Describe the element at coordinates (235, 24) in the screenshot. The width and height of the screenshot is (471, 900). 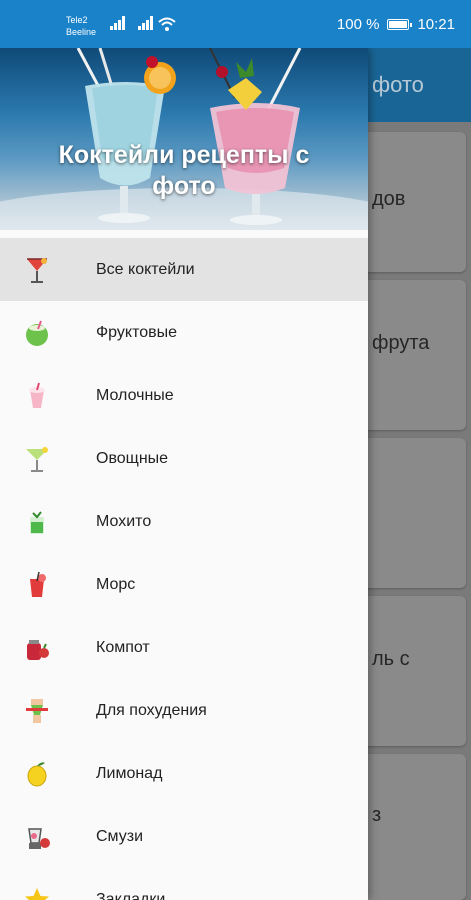
I see `status-bar: Tele2 Beeline 100 % 10:21` at that location.